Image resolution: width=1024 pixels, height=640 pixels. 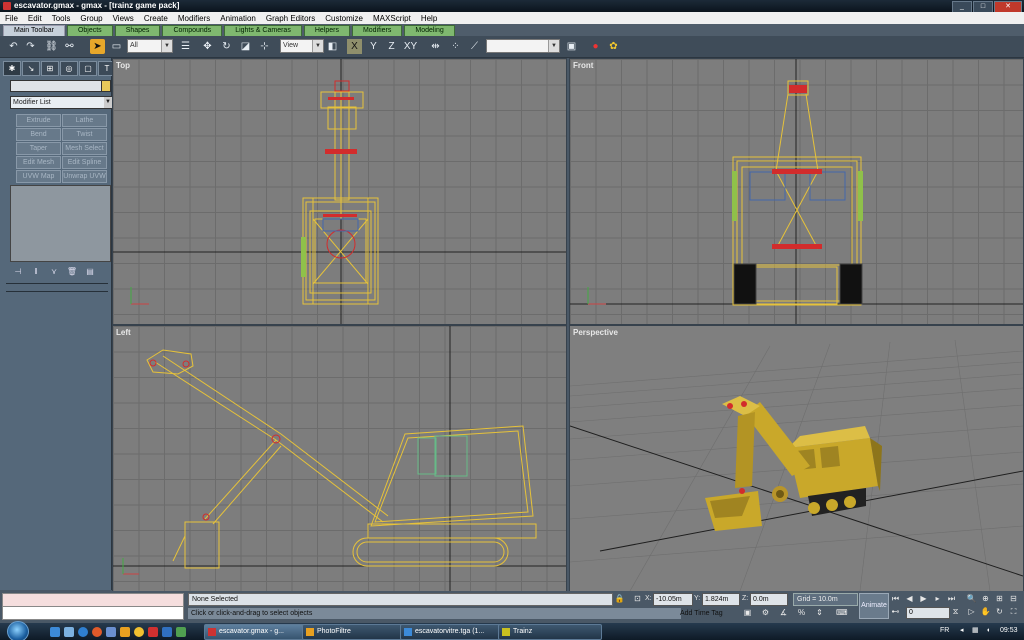 What do you see at coordinates (391, 46) in the screenshot?
I see `restrict-z-icon: Z` at bounding box center [391, 46].